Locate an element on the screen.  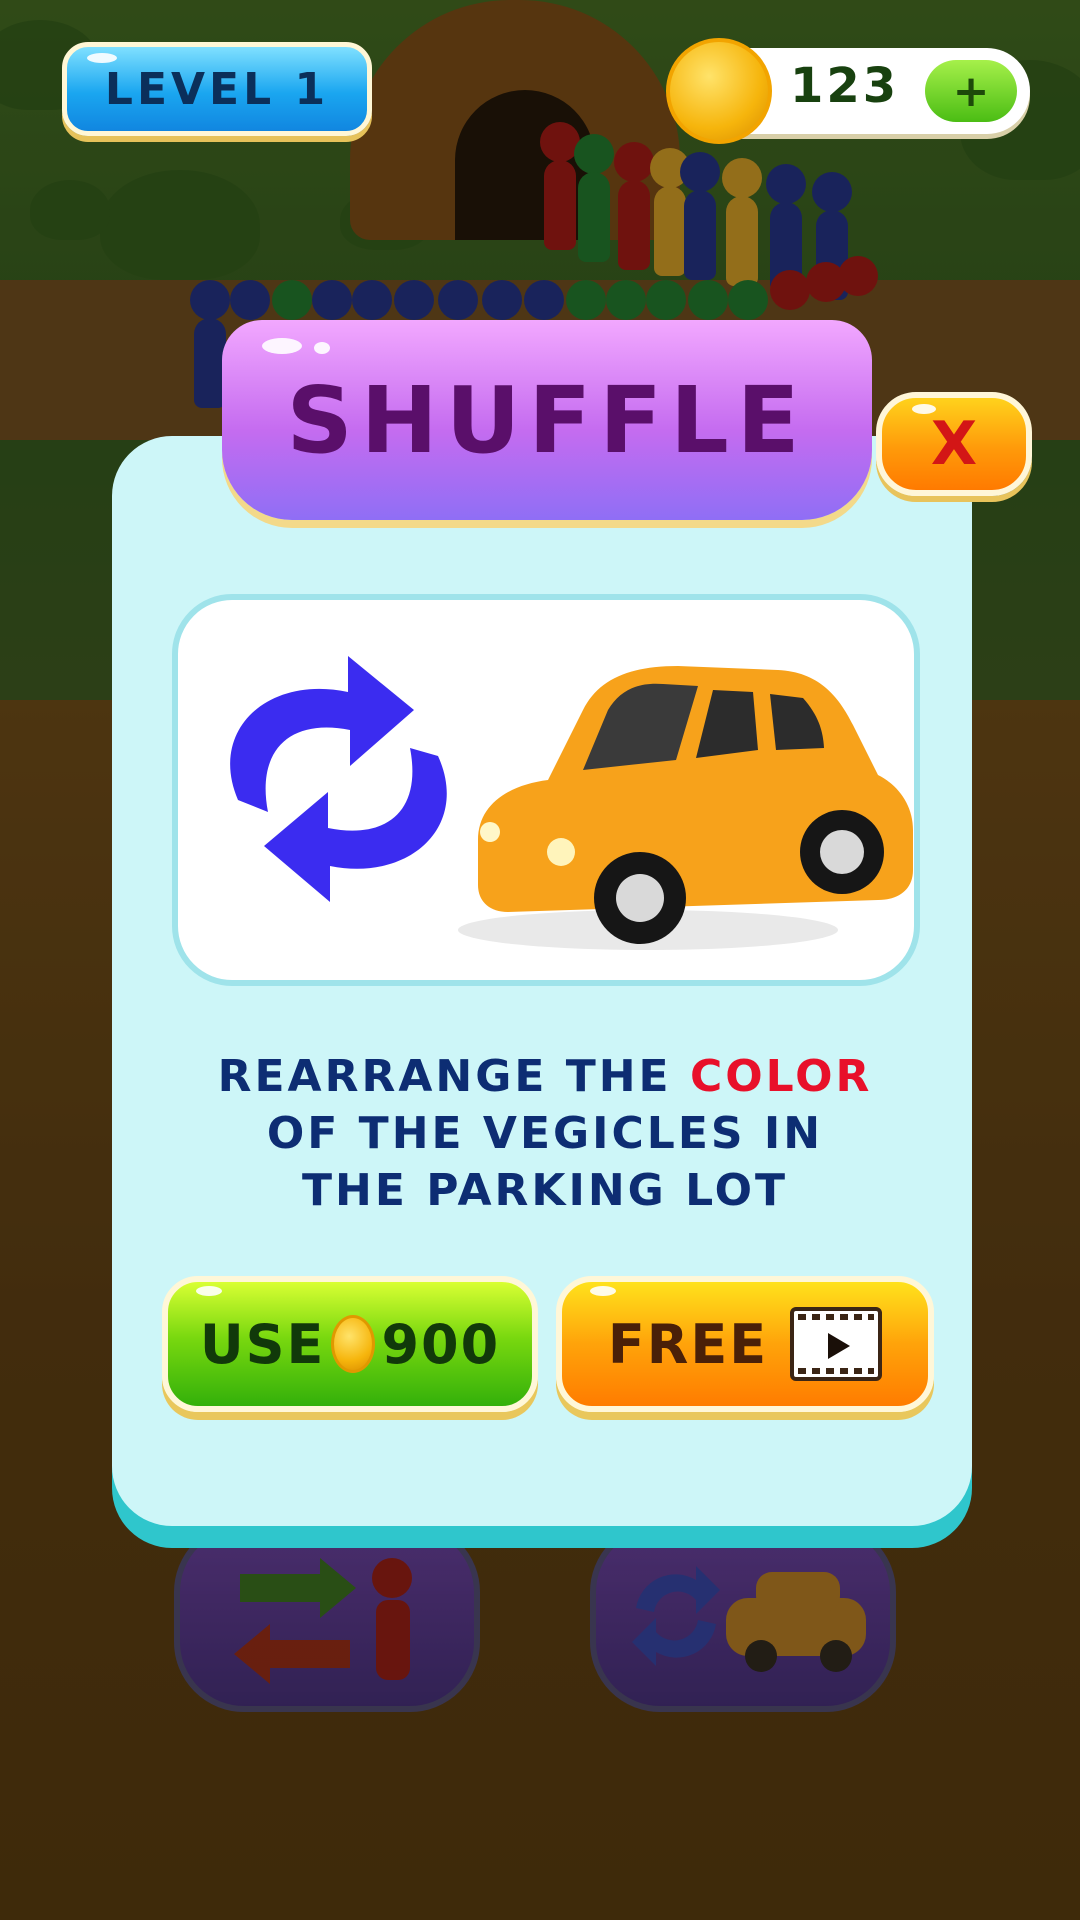
plus-icon: + is located at coordinates (971, 91).